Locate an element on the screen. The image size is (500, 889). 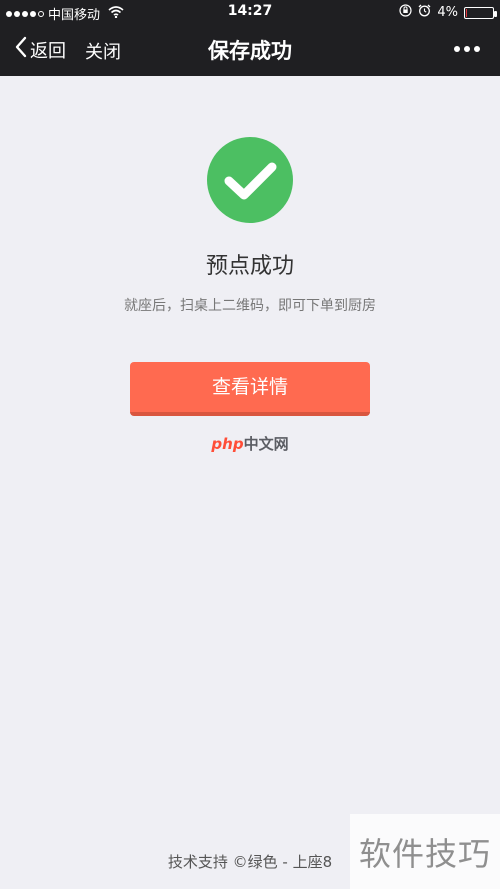
navigation-bar: 返回 关闭 保存成功 is located at coordinates (250, 50).